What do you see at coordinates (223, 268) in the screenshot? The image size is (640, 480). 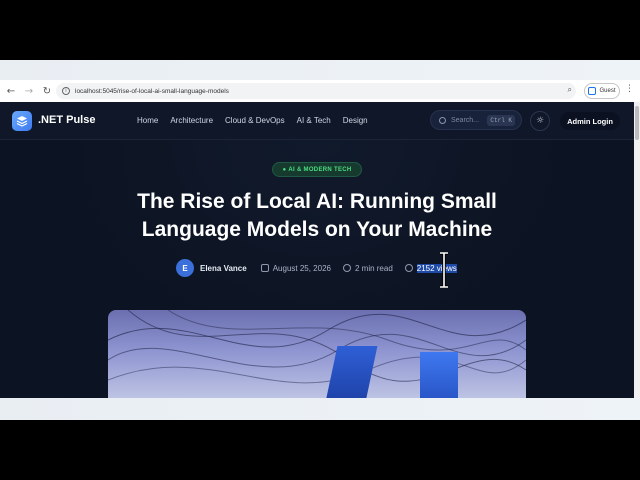 I see `author-name: Elena Vance` at bounding box center [223, 268].